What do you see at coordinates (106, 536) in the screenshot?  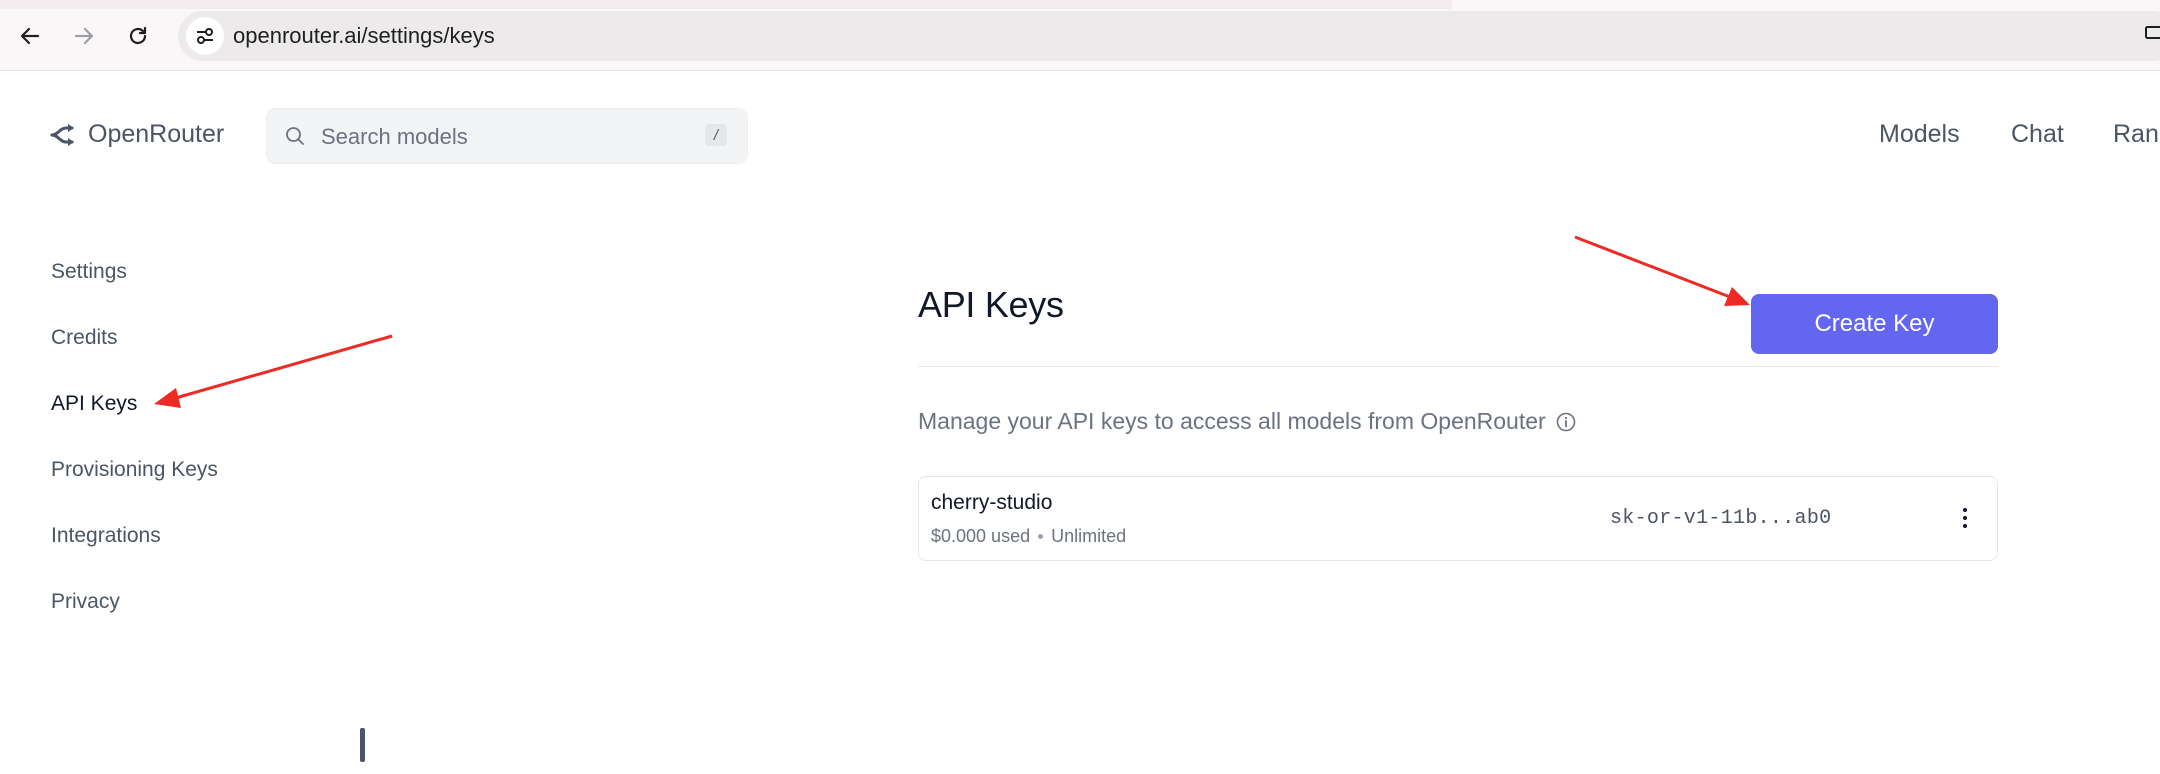 I see `sidebar-item-integrations: Integrations` at bounding box center [106, 536].